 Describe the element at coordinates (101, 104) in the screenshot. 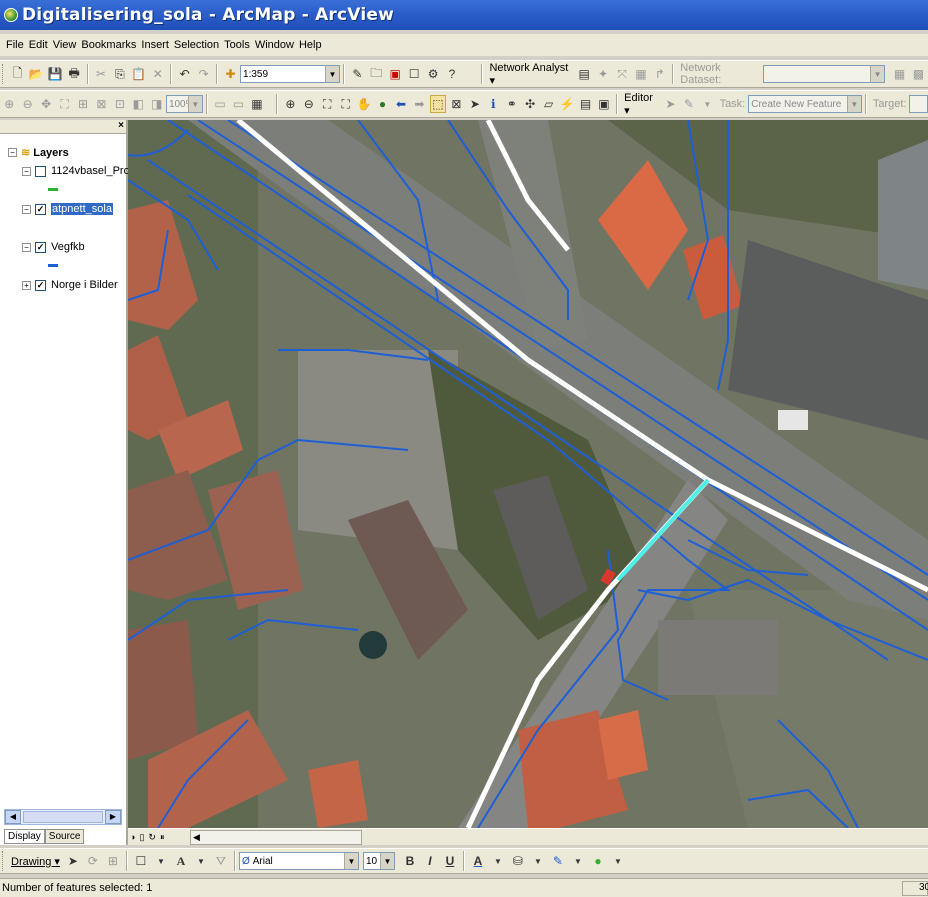

I see `fixed-zoom-in-layout-icon: ⊠` at that location.